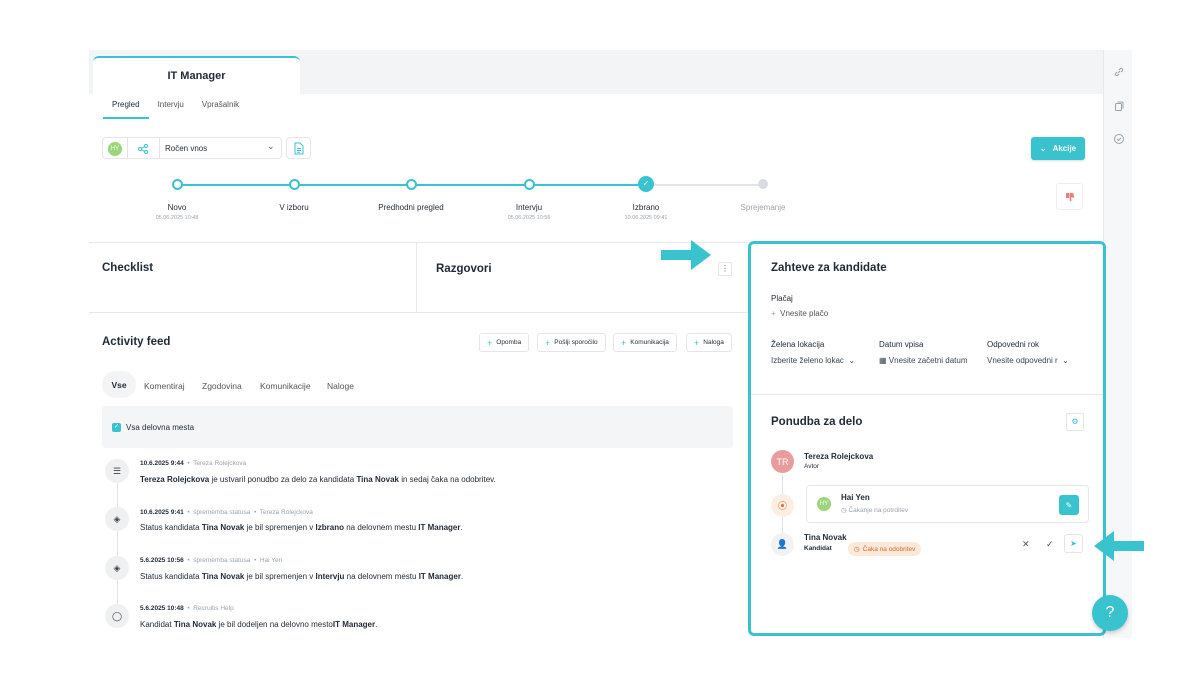 The image size is (1200, 675). What do you see at coordinates (164, 386) in the screenshot?
I see `tab-komentiraj: Komentiraj` at bounding box center [164, 386].